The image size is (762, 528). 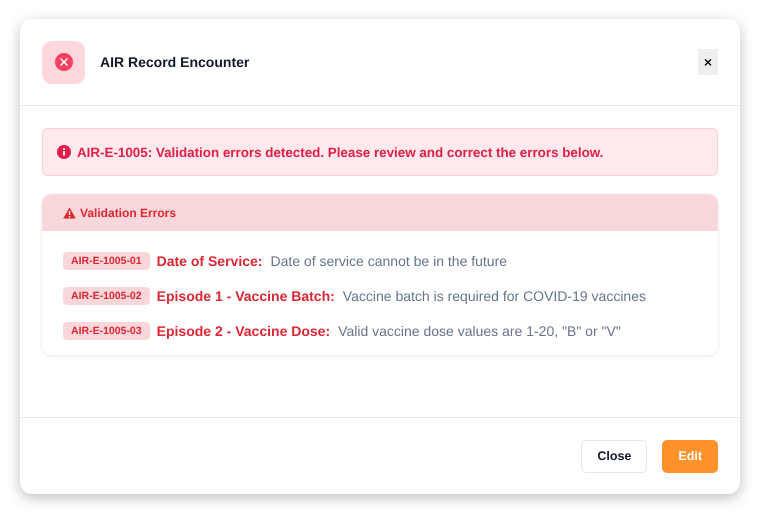 What do you see at coordinates (106, 261) in the screenshot?
I see `error-code: AIR-E-1005-01` at bounding box center [106, 261].